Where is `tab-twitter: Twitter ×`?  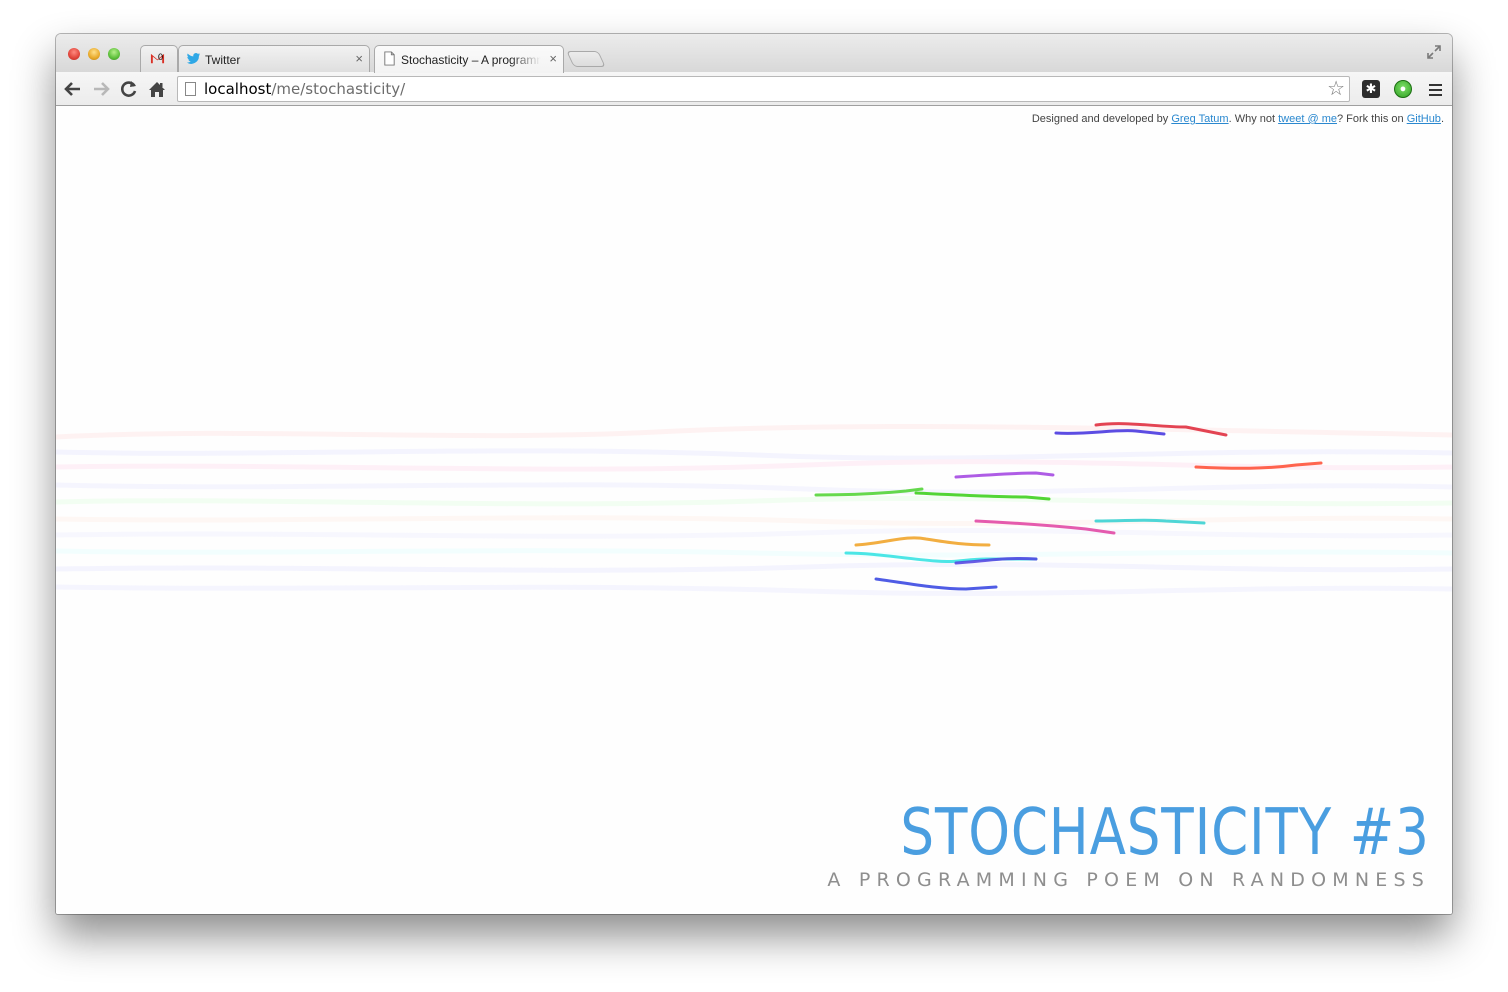
tab-twitter: Twitter × is located at coordinates (274, 59).